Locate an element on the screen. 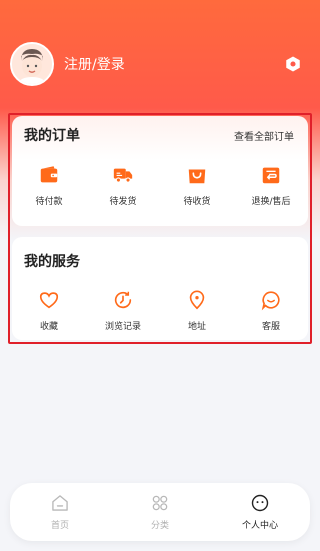  tab-category: 分类 is located at coordinates (160, 512).